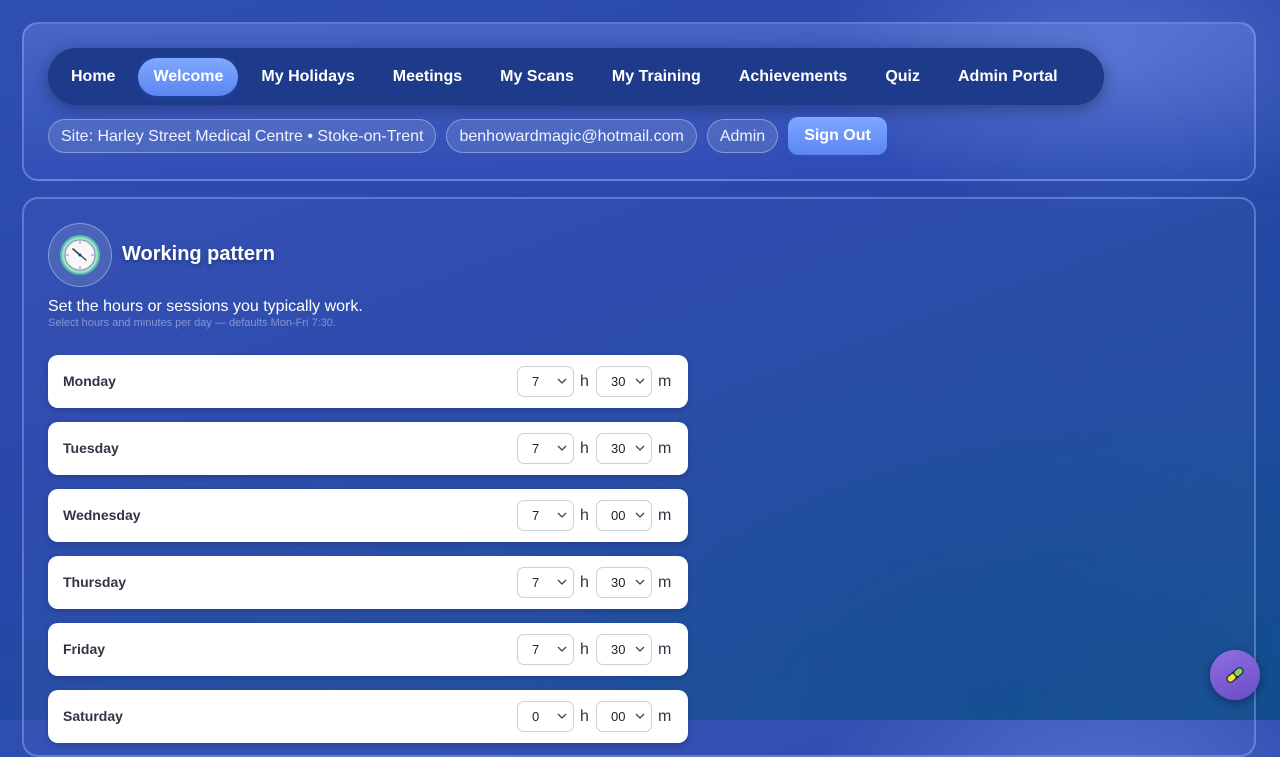  What do you see at coordinates (368, 381) in the screenshot?
I see `day-row-monday: Monday 7 h 30 m` at bounding box center [368, 381].